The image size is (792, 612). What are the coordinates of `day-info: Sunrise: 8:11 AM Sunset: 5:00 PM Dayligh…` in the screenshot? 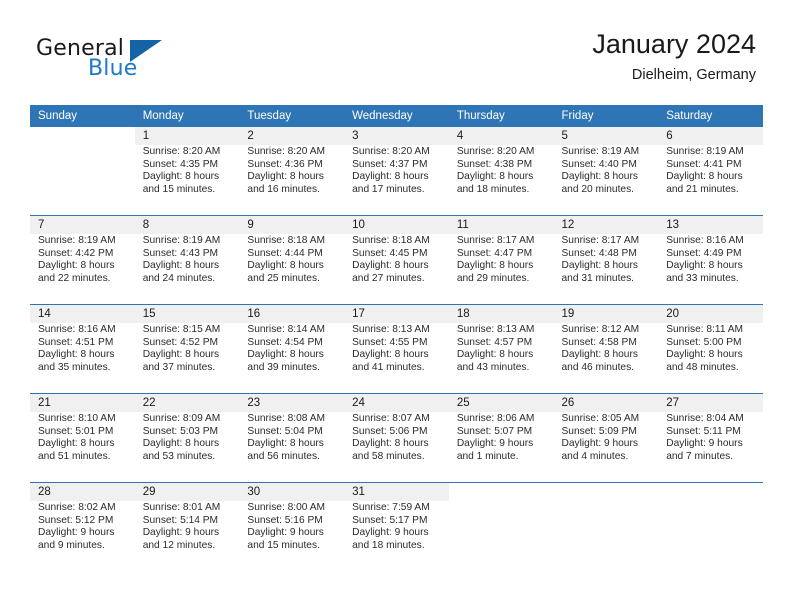 It's located at (710, 358).